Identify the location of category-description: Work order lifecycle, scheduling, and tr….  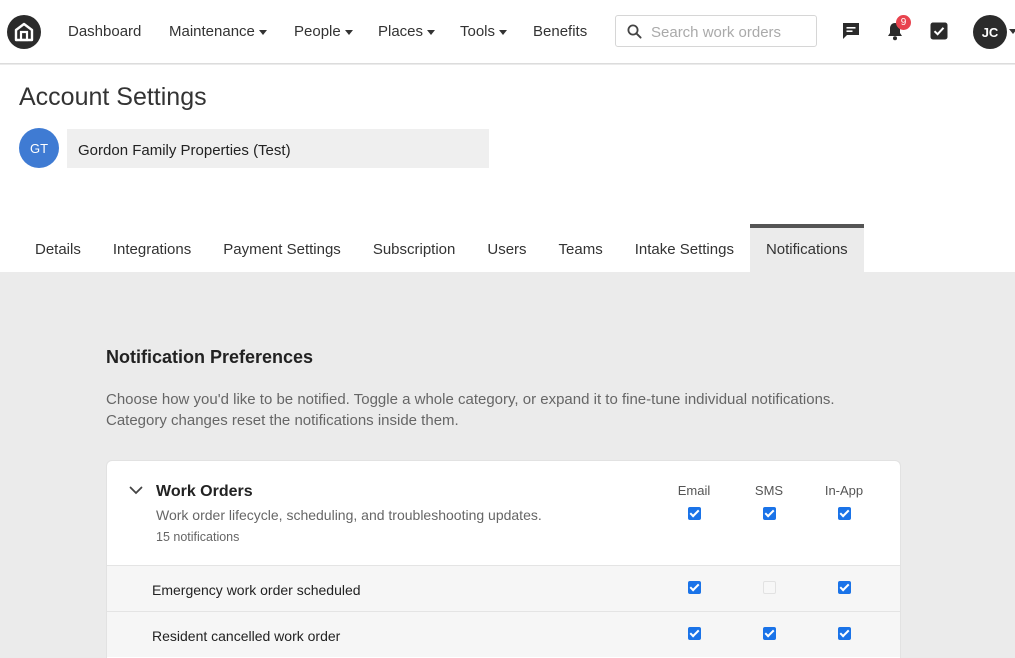
(349, 515).